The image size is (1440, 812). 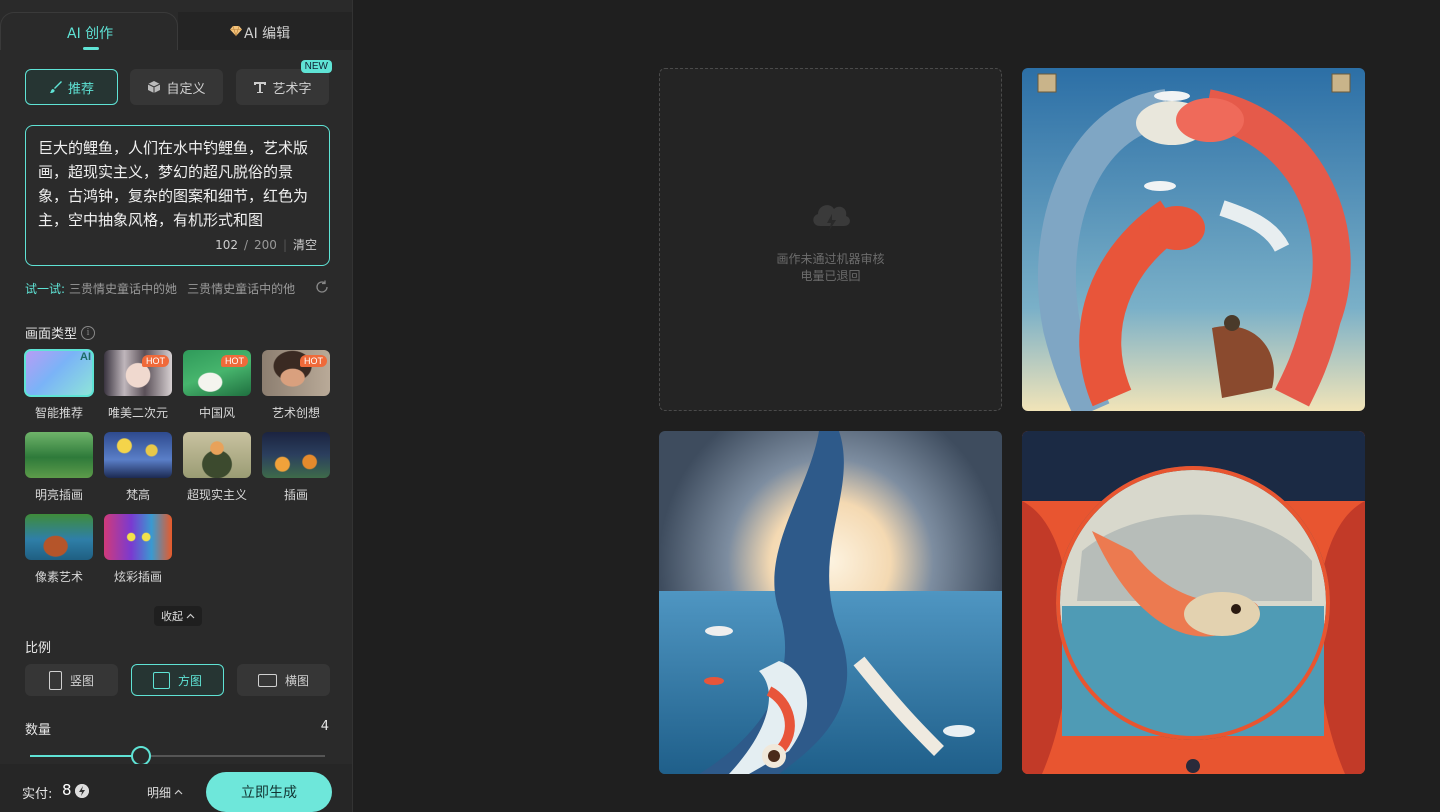 I want to click on style-label: 插画, so click(x=295, y=495).